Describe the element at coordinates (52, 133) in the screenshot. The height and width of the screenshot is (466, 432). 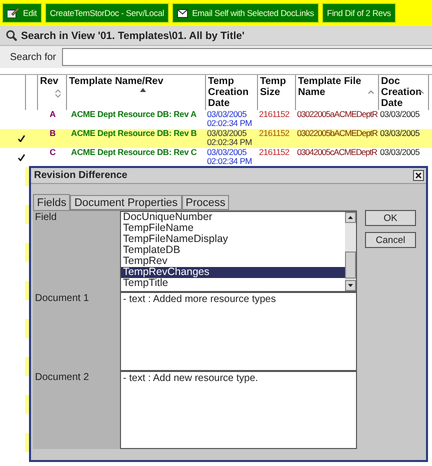
I see `rev-text: B` at that location.